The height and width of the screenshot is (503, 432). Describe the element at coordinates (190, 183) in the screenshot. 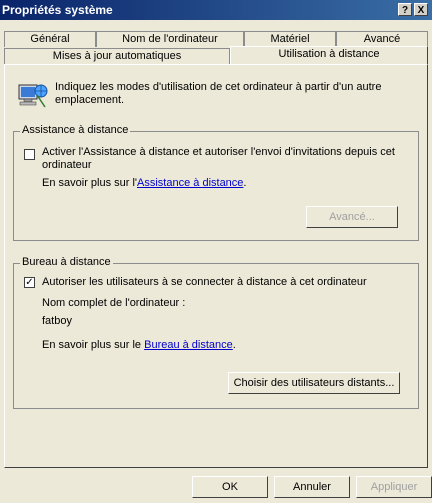

I see `remote-assistance-link: Assistance à distance` at that location.